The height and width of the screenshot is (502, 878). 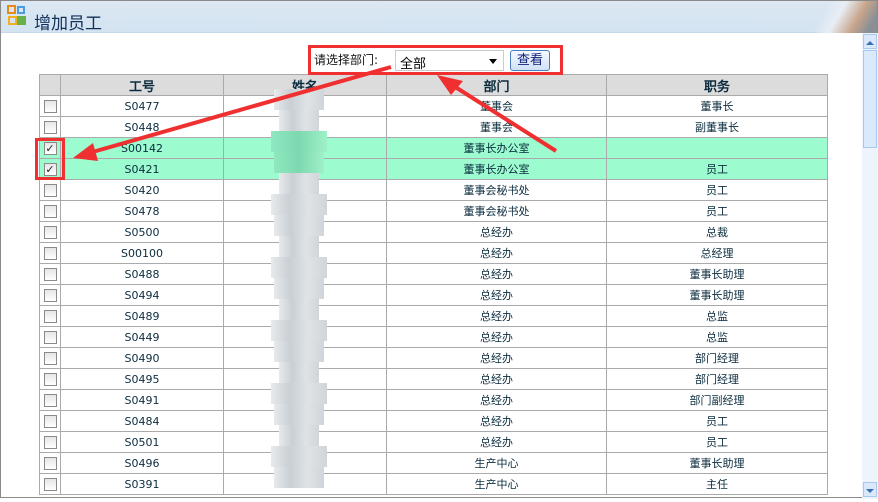 What do you see at coordinates (142, 169) in the screenshot?
I see `employee-id: S0421` at bounding box center [142, 169].